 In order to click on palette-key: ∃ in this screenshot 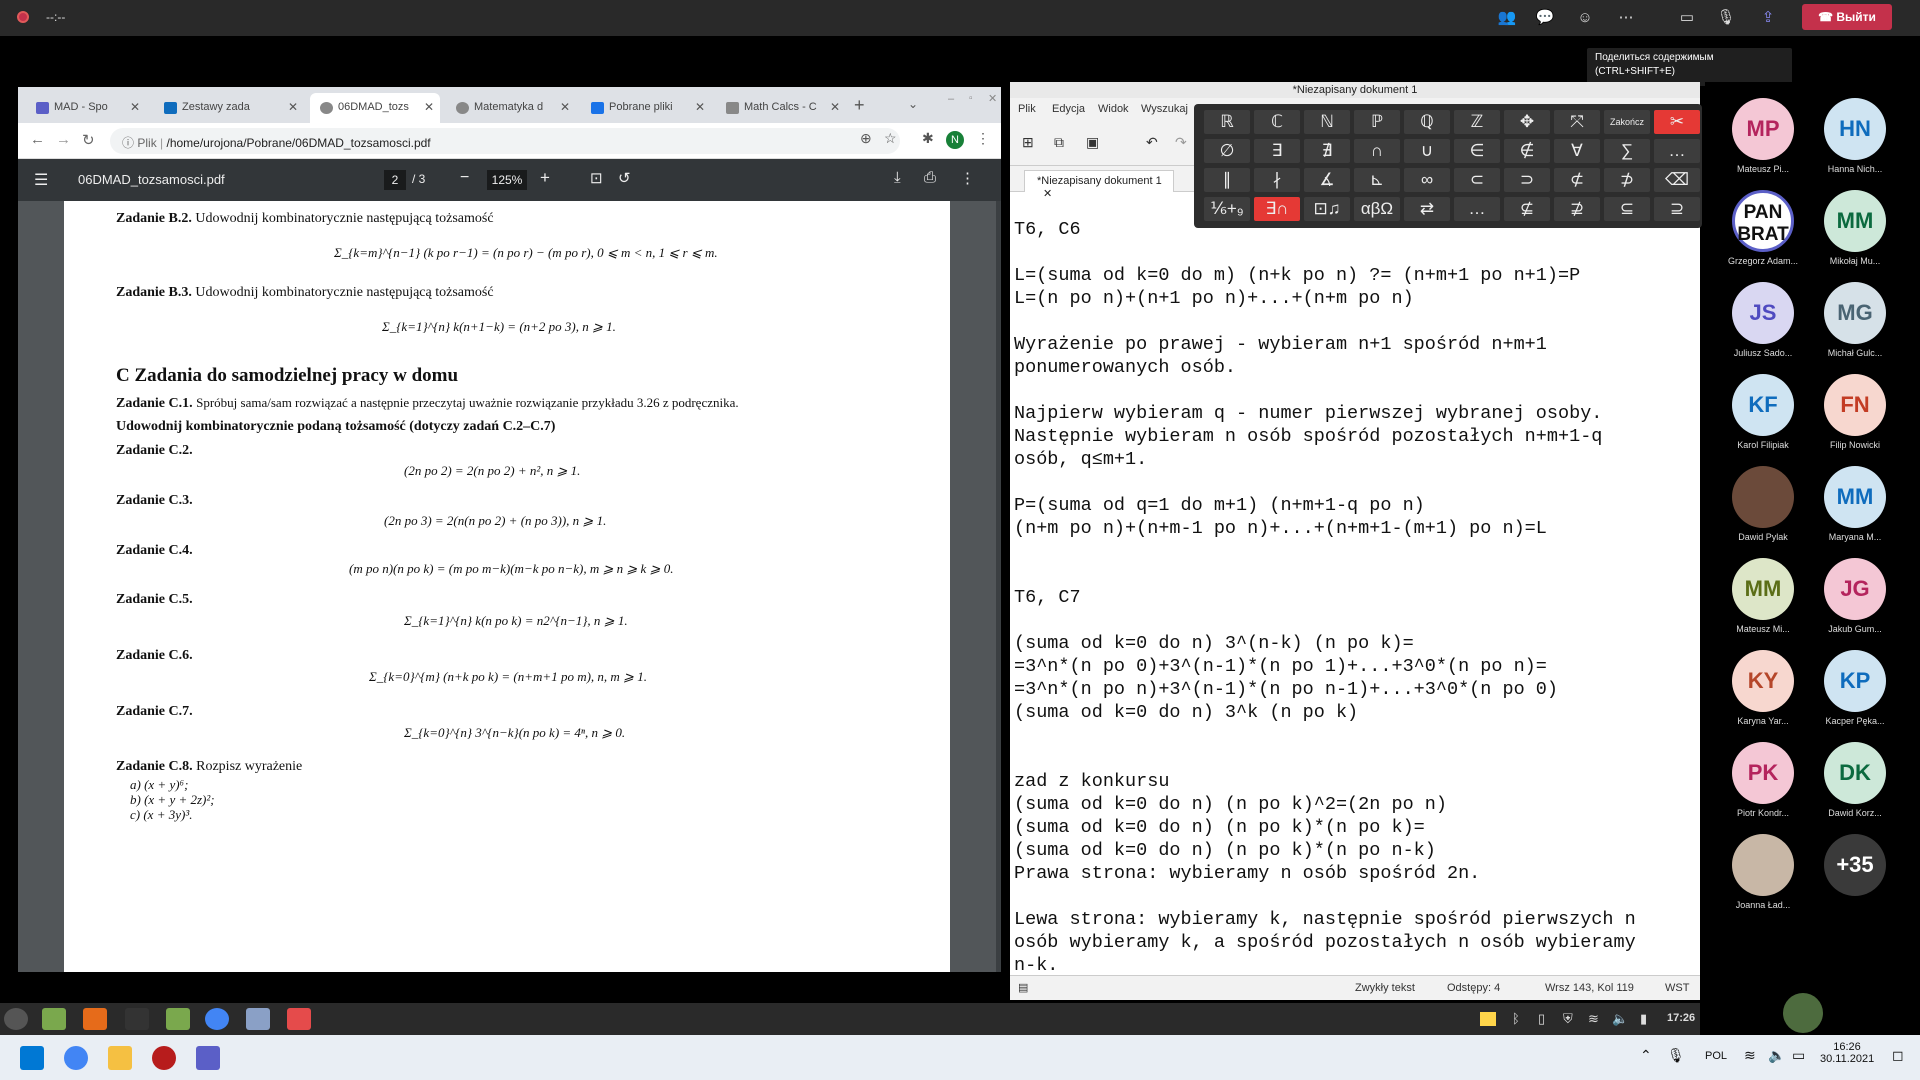, I will do `click(1277, 151)`.